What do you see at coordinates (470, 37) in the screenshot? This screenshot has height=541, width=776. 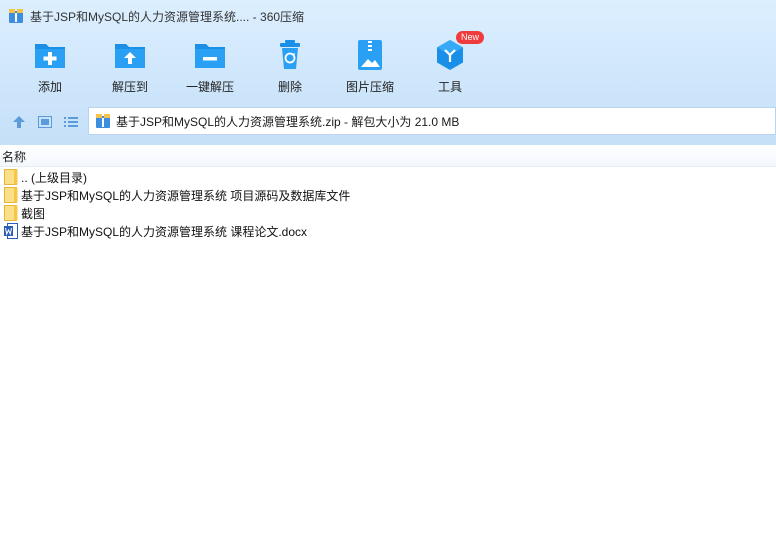 I see `new-badge: New` at bounding box center [470, 37].